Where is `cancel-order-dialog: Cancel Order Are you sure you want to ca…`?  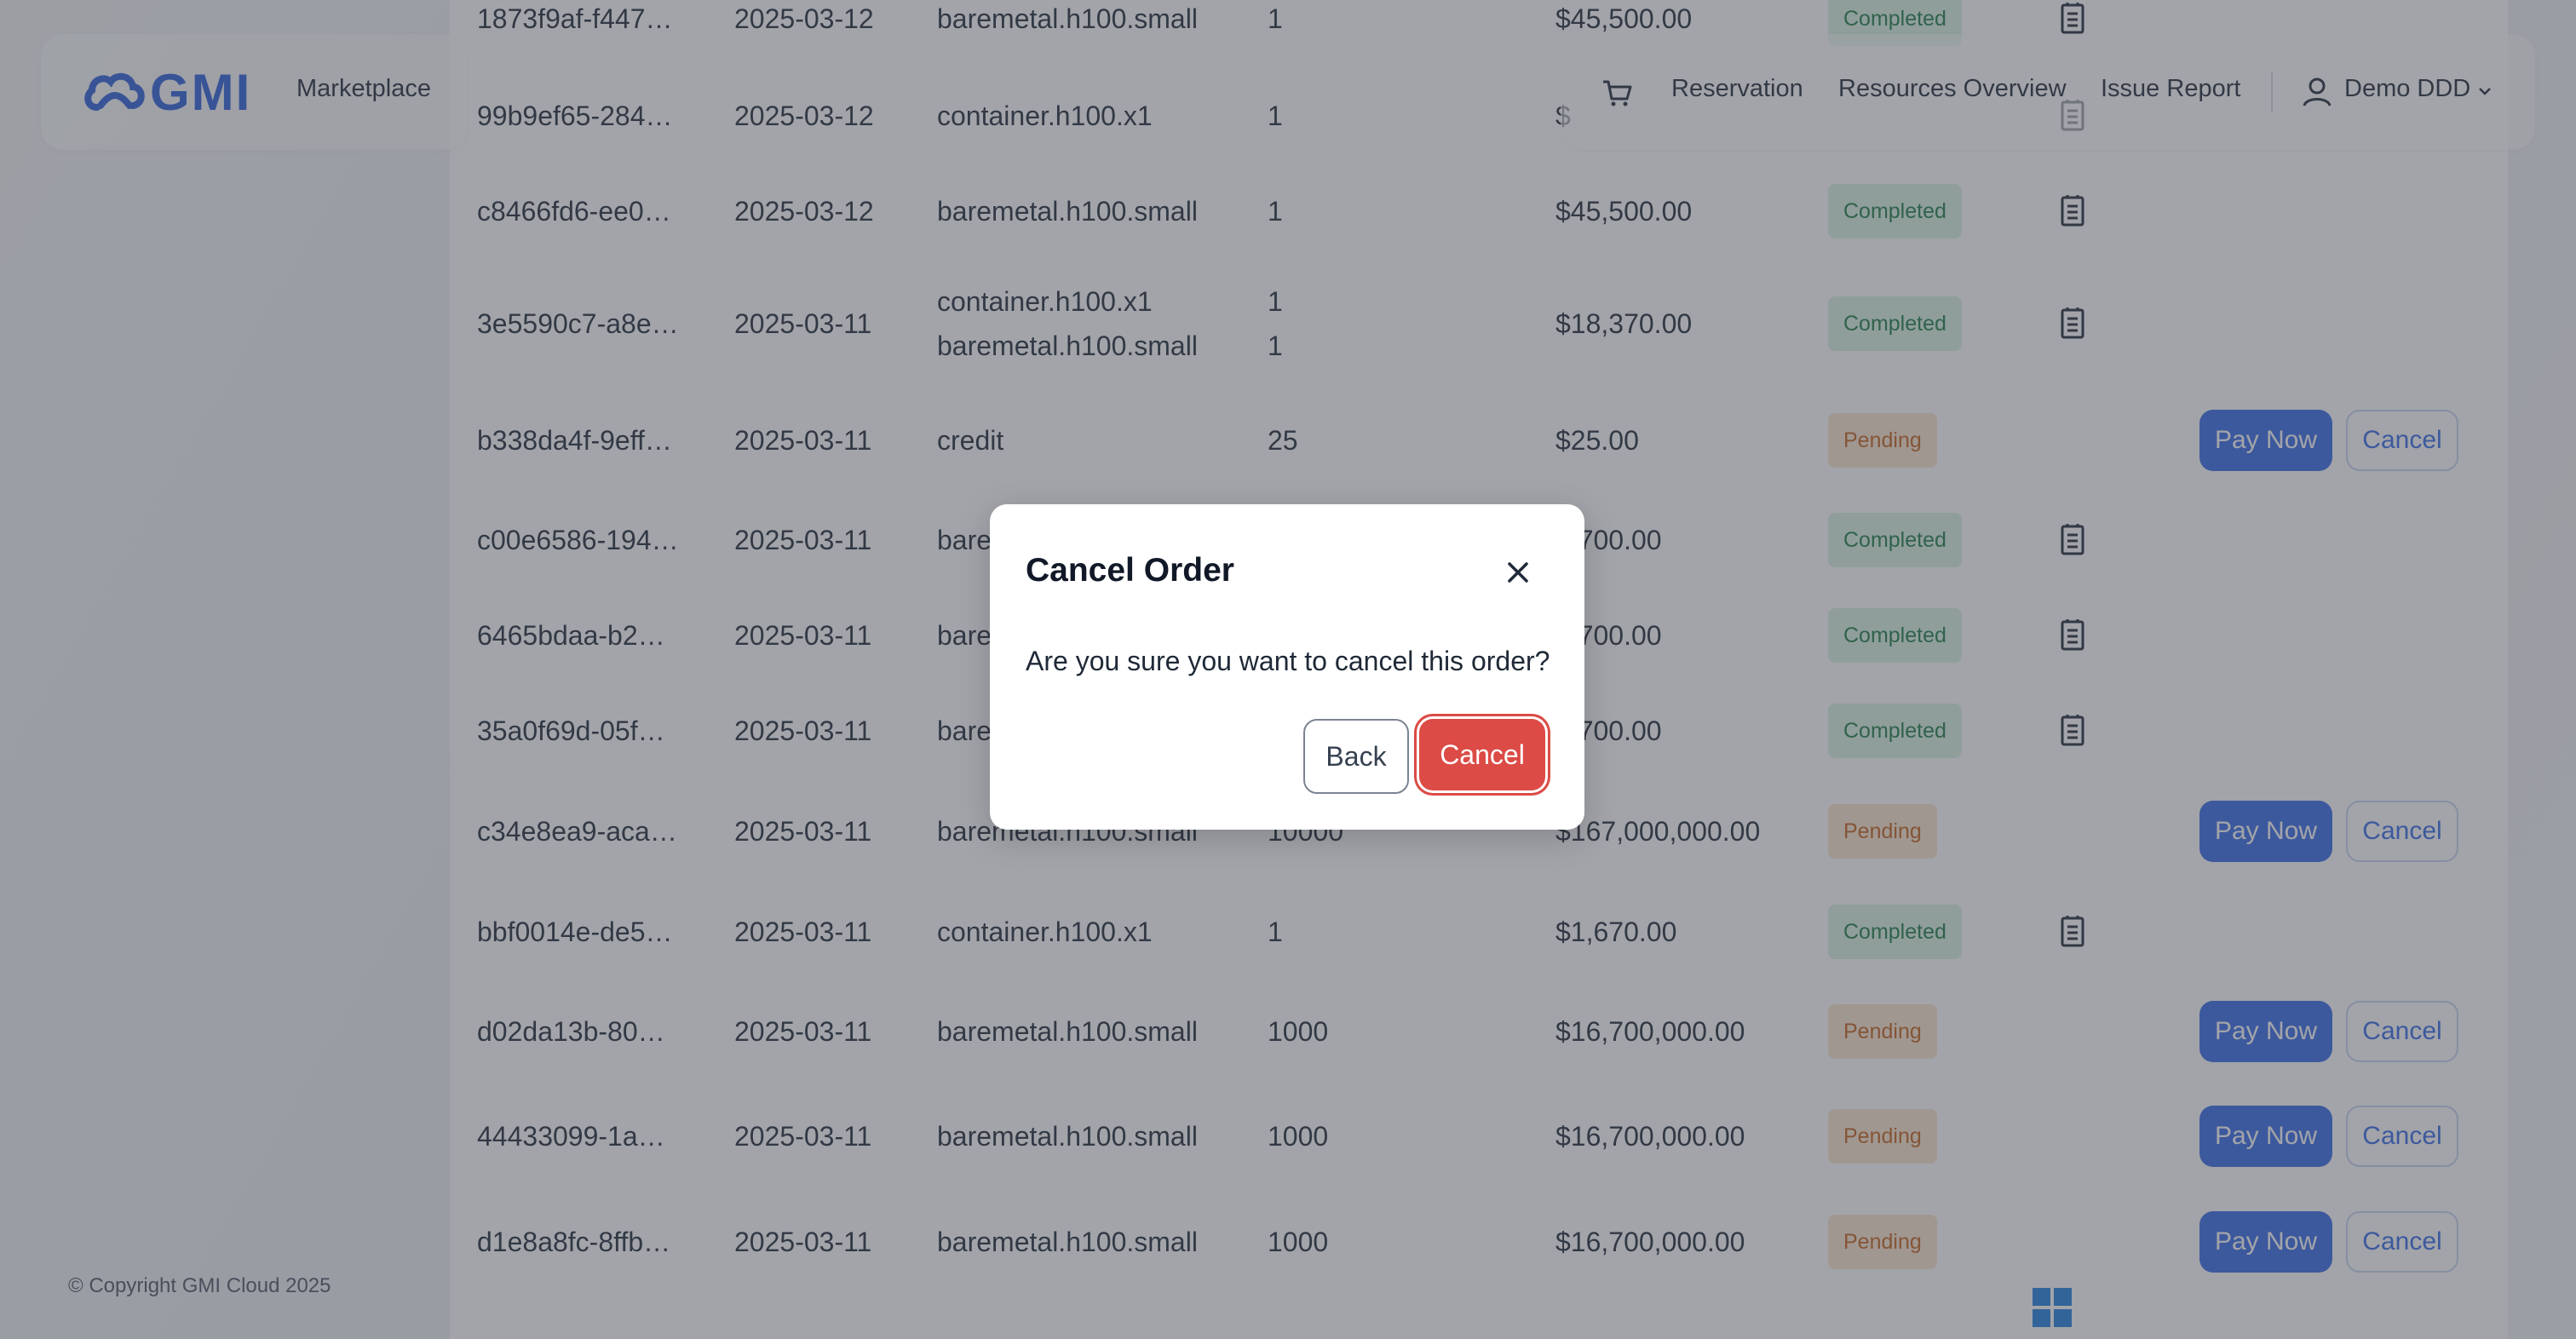
cancel-order-dialog: Cancel Order Are you sure you want to ca… is located at coordinates (1287, 667).